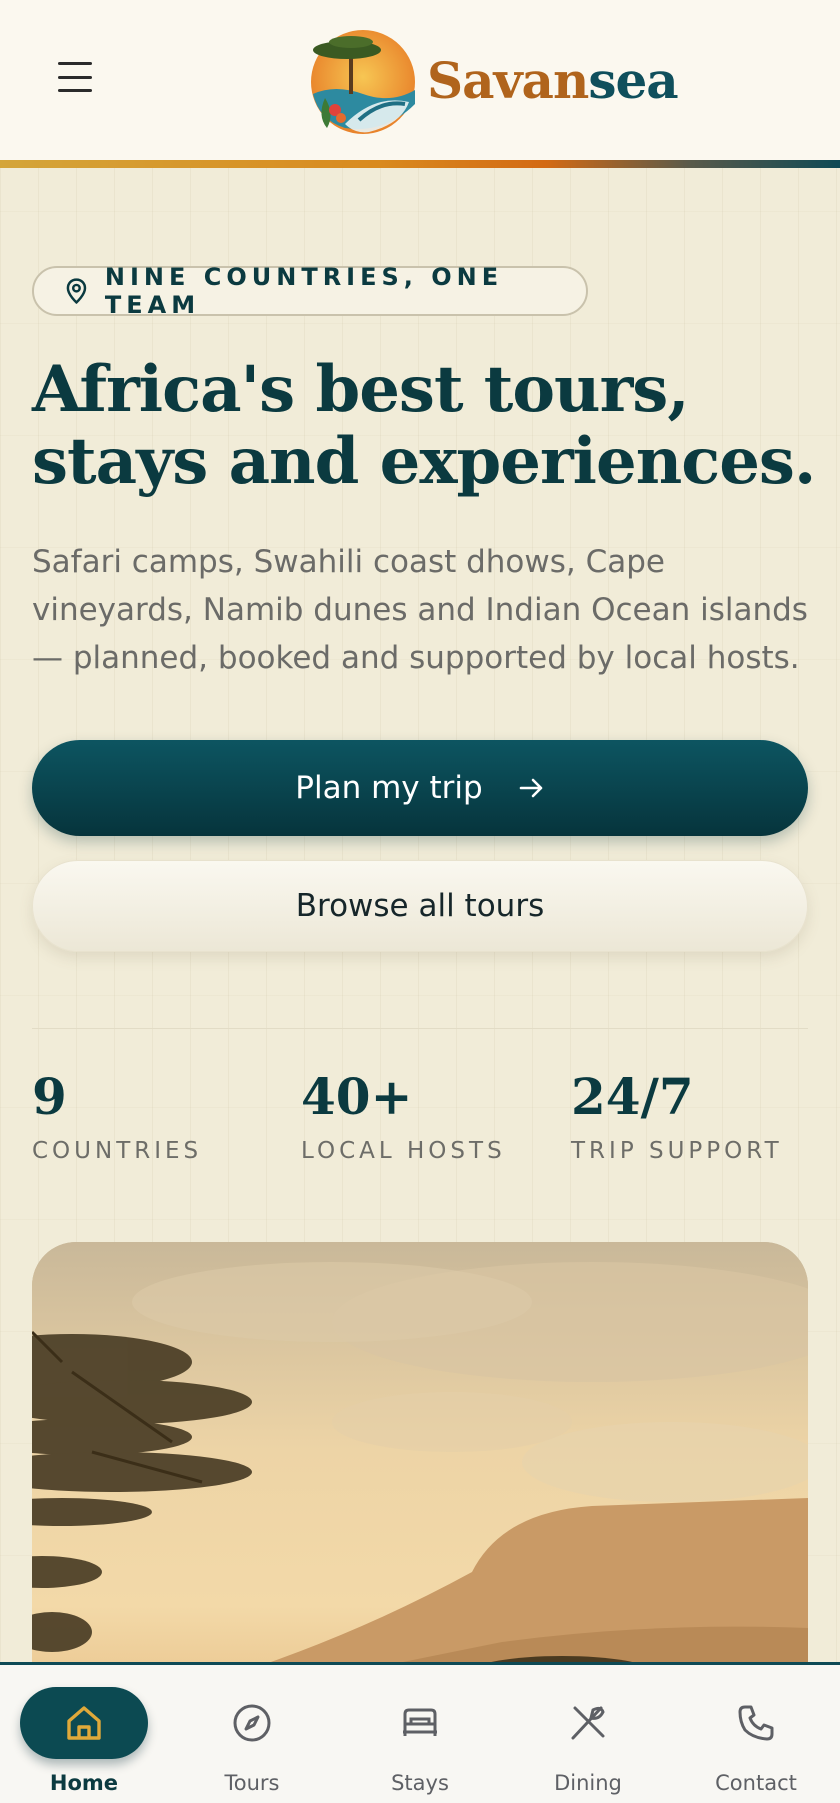 The image size is (840, 1803). What do you see at coordinates (304, 291) in the screenshot?
I see `tagline-text: NINE COUNTRIES, ONE TEAM` at bounding box center [304, 291].